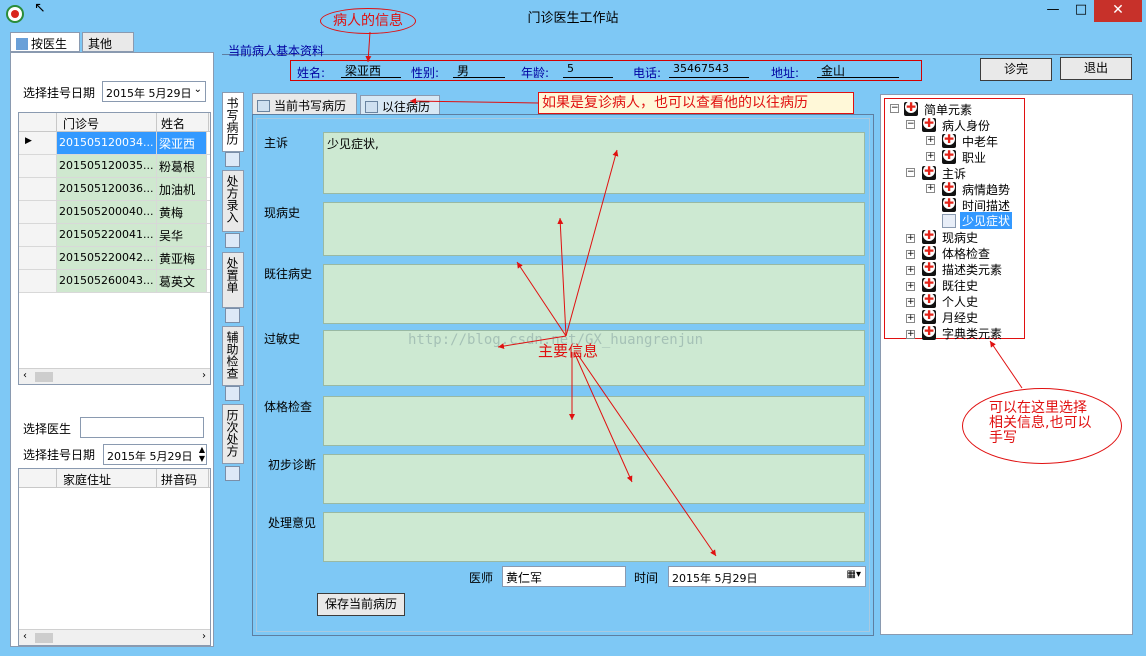 This screenshot has width=1146, height=656. Describe the element at coordinates (592, 243) in the screenshot. I see `arrow-to-chief-complaint` at that location.